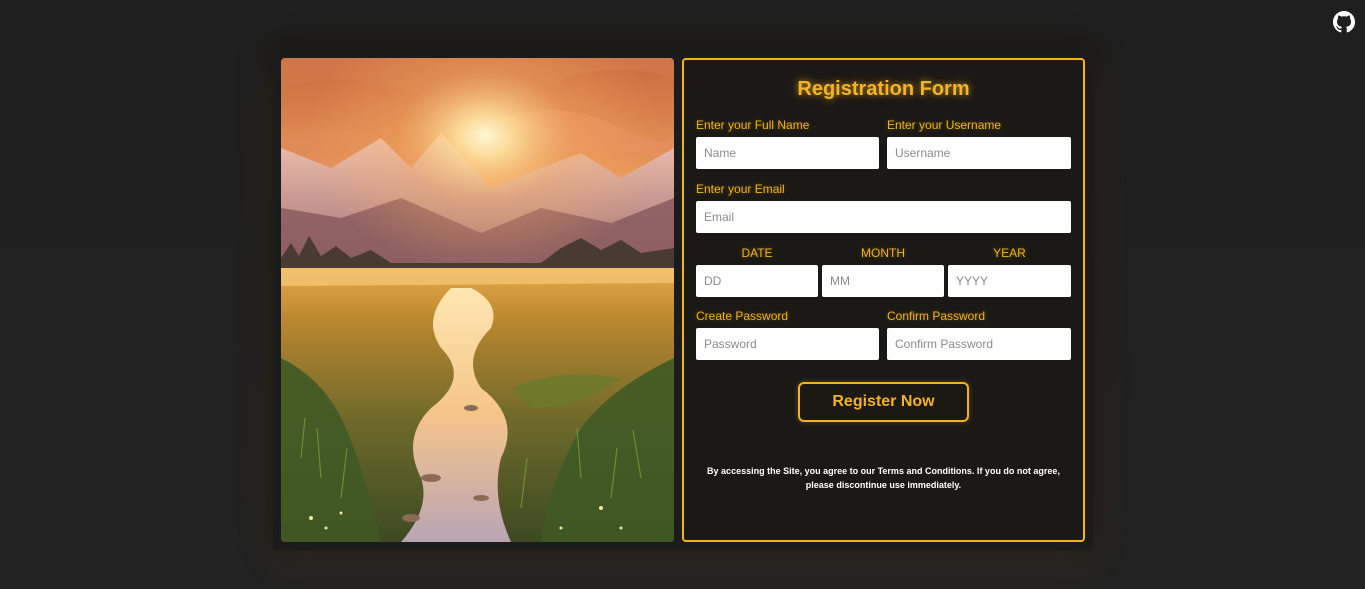  What do you see at coordinates (740, 189) in the screenshot?
I see `email-label: Enter your Email` at bounding box center [740, 189].